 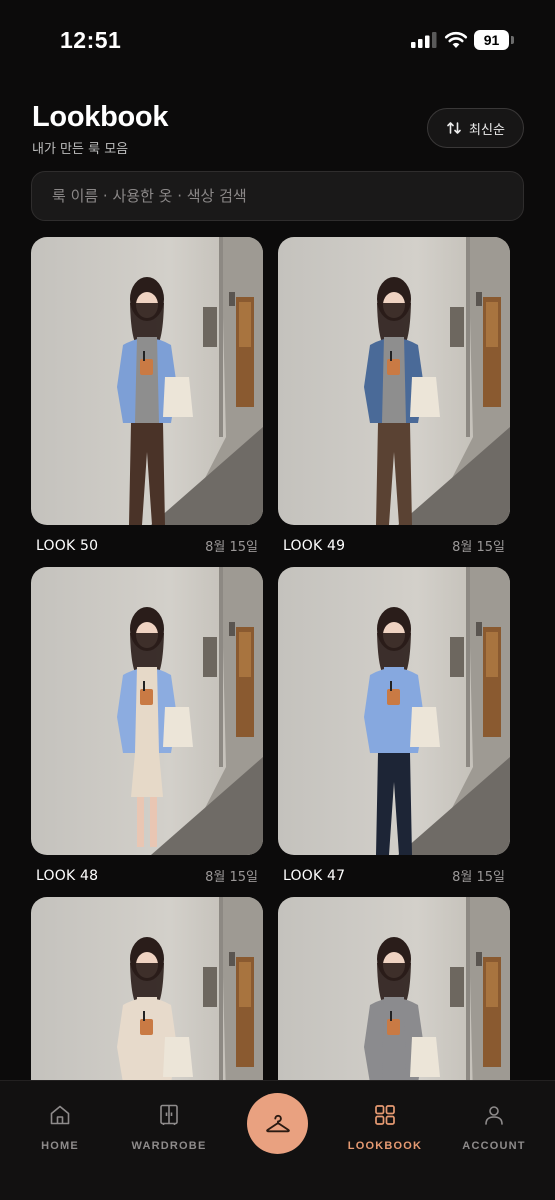 What do you see at coordinates (277, 41) in the screenshot?
I see `status-bar: 12:51 91` at bounding box center [277, 41].